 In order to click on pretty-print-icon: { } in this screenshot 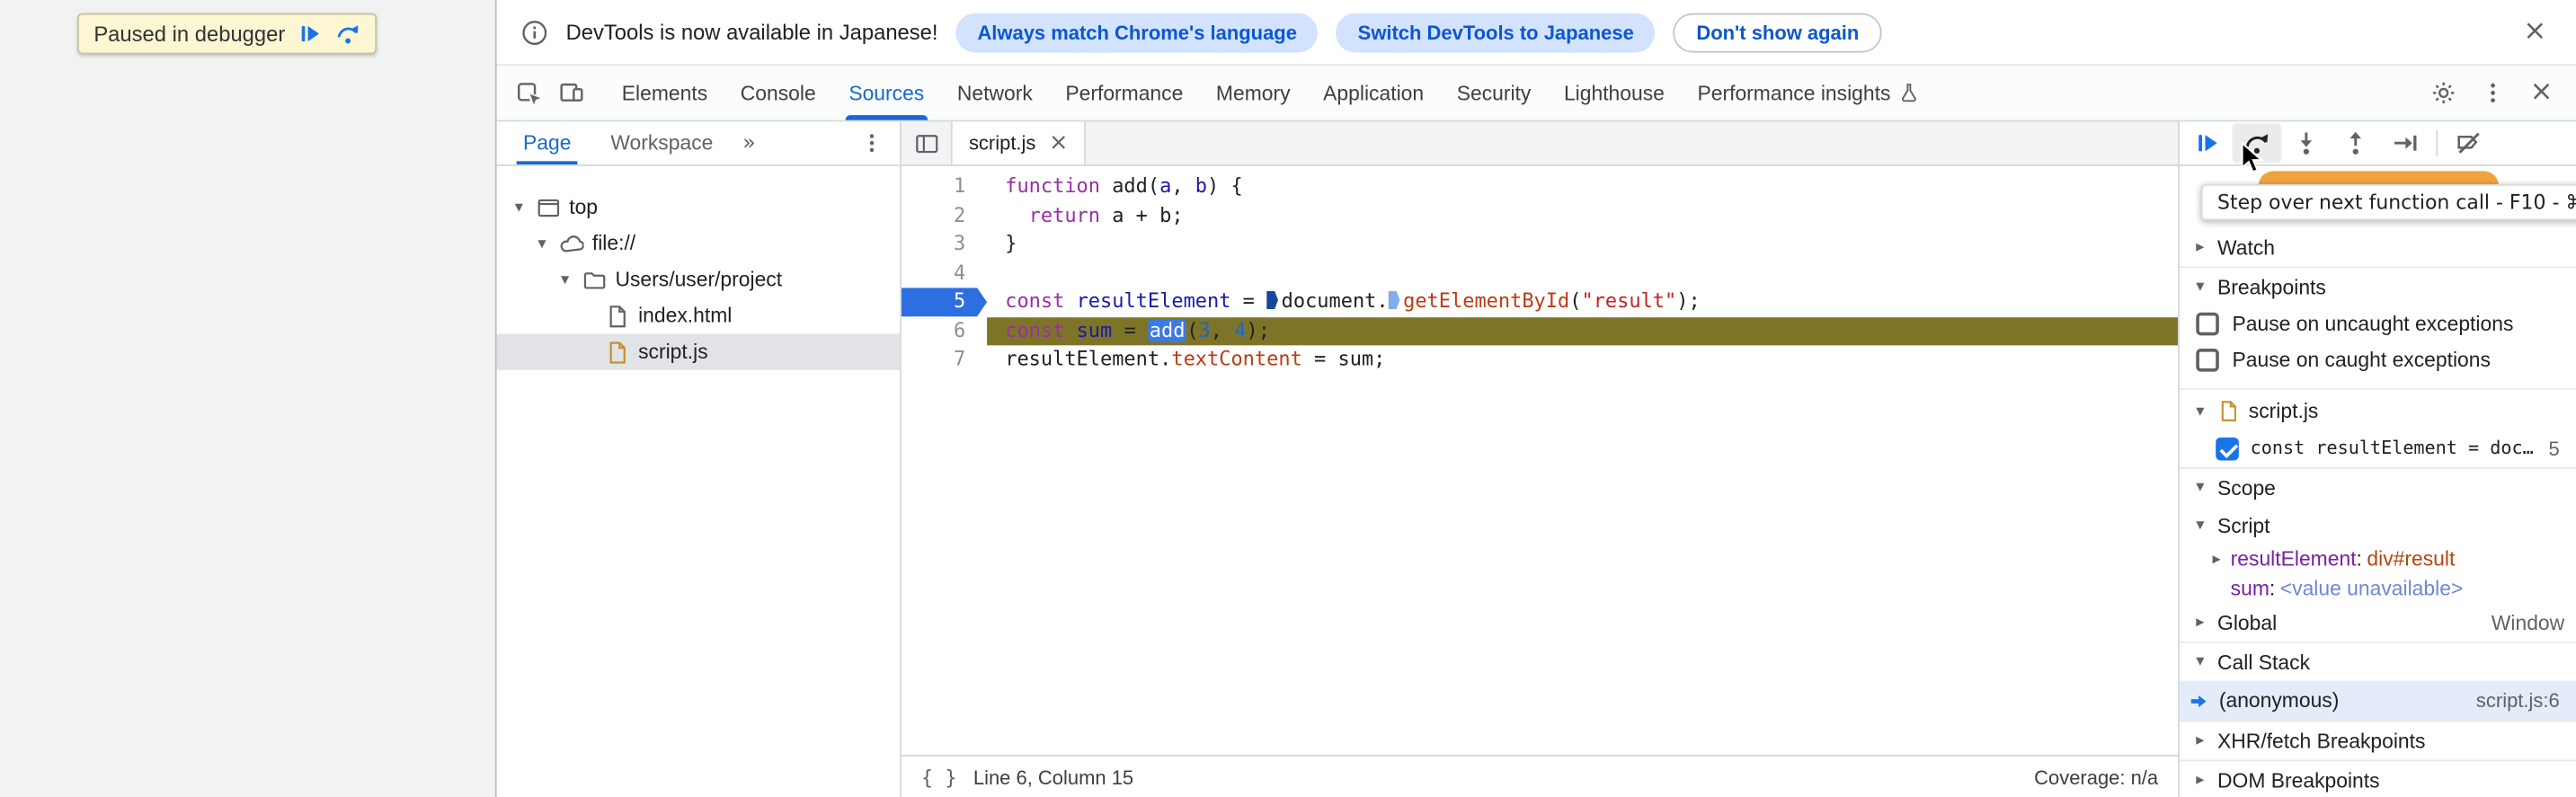, I will do `click(939, 777)`.